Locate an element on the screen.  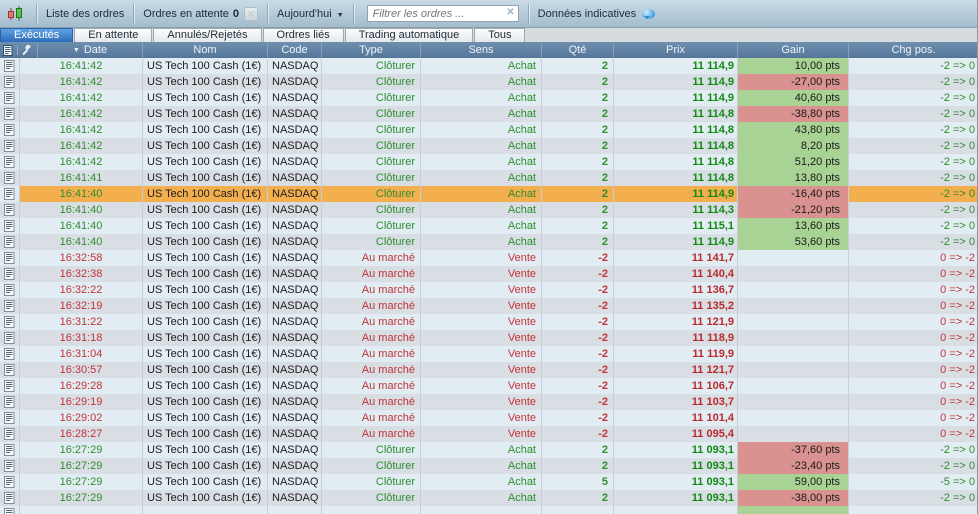
tab-tous: Tous is located at coordinates (500, 35).